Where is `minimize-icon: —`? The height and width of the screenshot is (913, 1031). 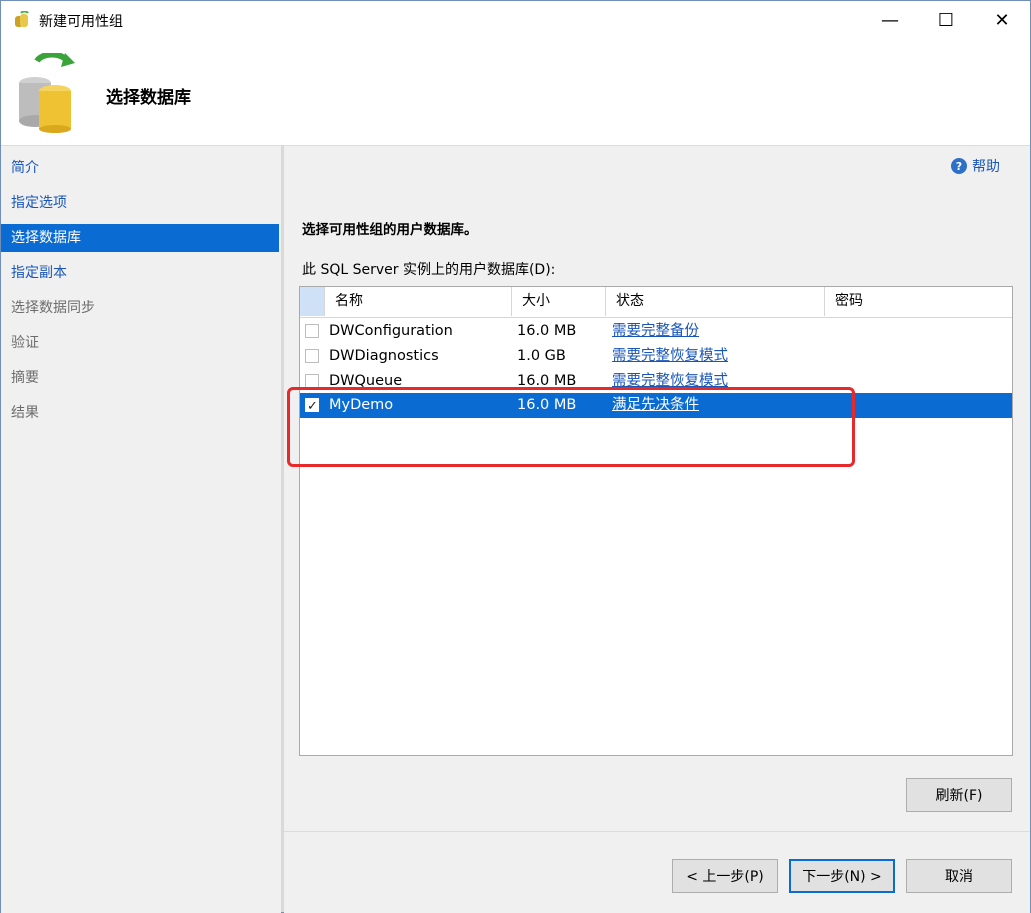
minimize-icon: — is located at coordinates (890, 20).